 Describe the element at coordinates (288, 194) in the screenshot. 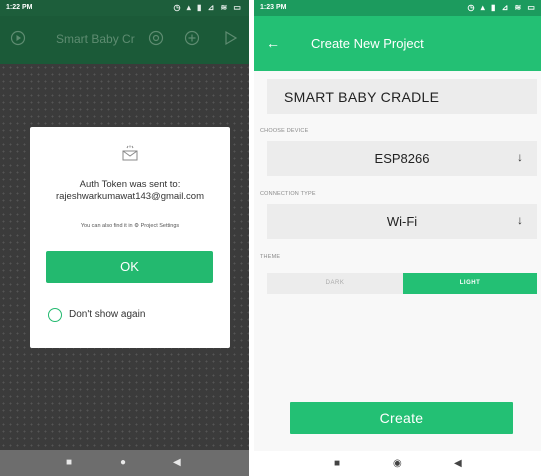

I see `connection-type-label: CONNECTION TYPE` at that location.